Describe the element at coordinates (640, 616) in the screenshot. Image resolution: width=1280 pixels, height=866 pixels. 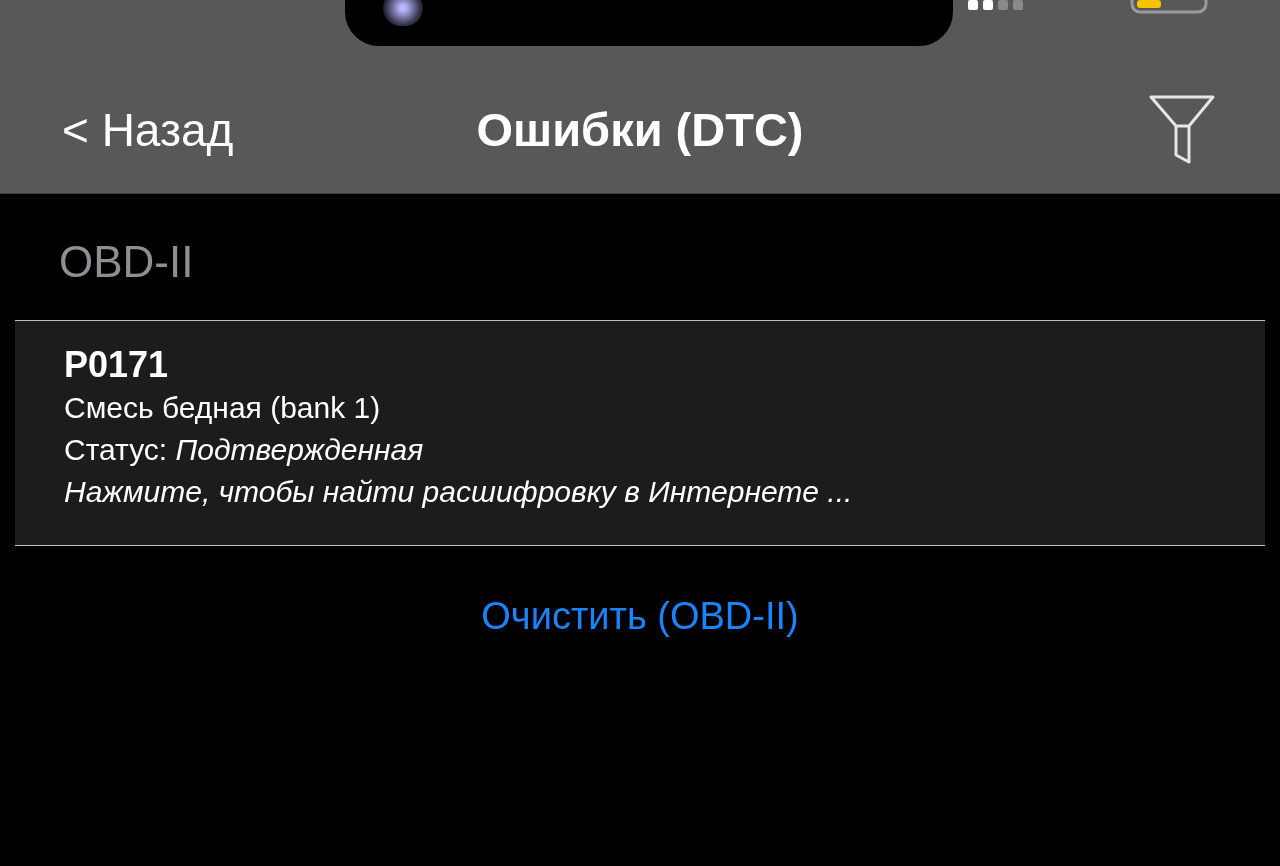
I see `clear-button: Очистить (OBD-II)` at that location.